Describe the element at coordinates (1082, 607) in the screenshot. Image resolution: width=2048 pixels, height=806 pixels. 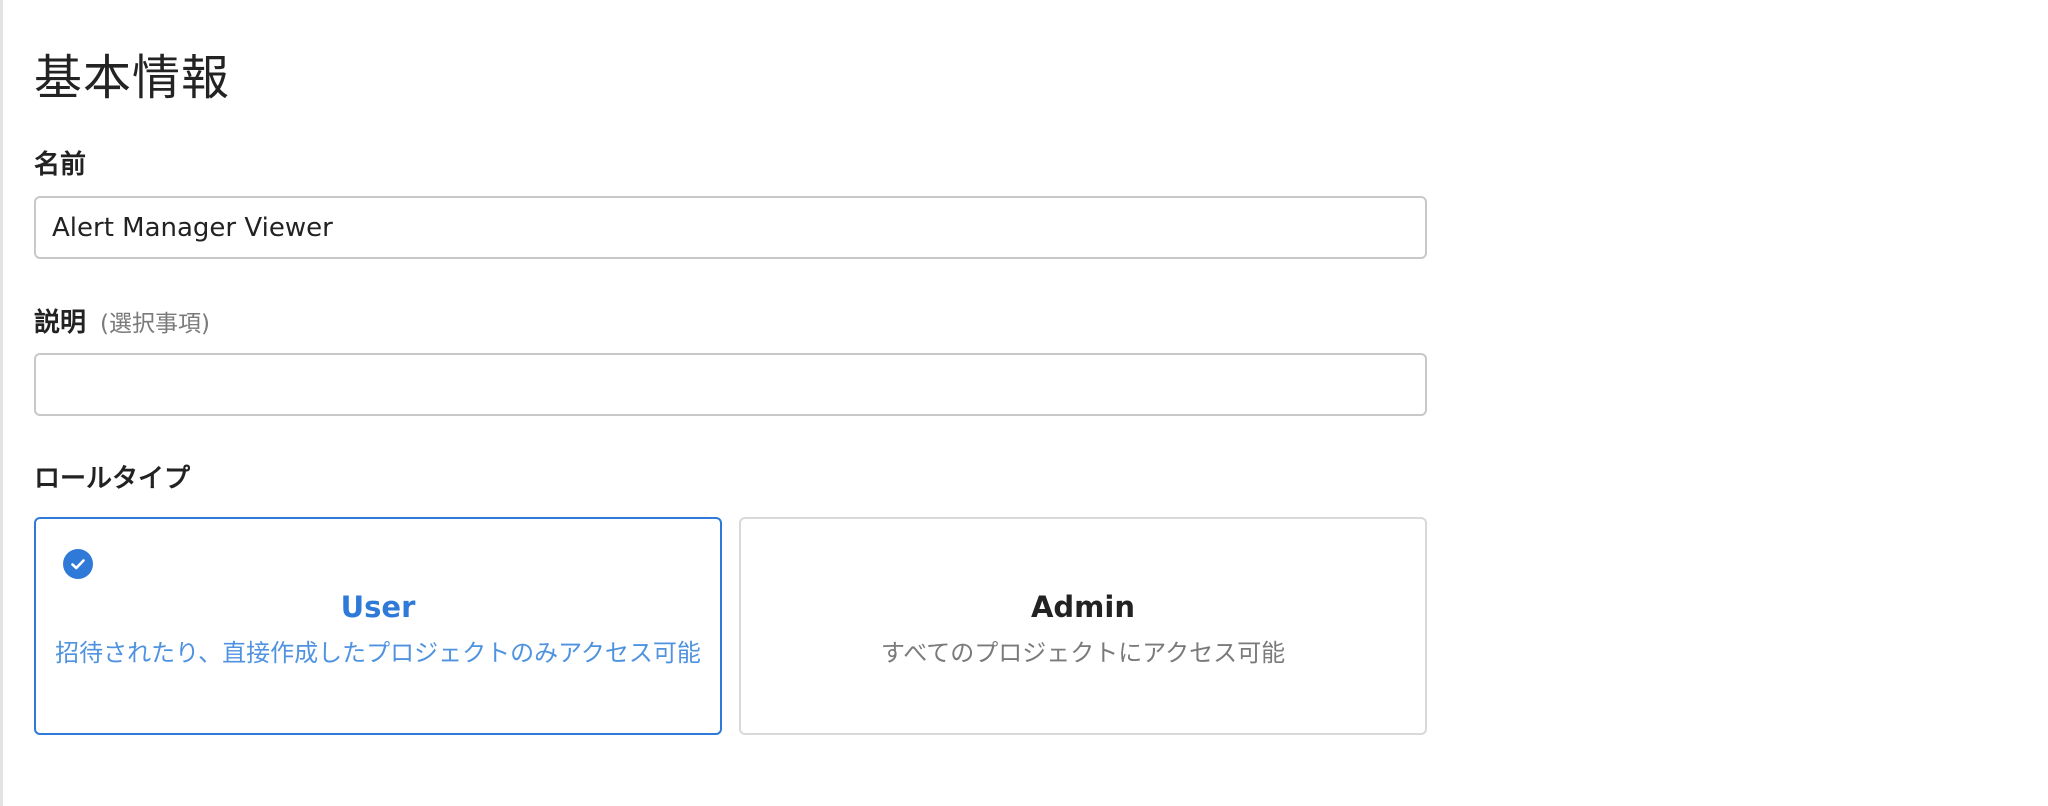
I see `role-option-admin-name: Admin` at that location.